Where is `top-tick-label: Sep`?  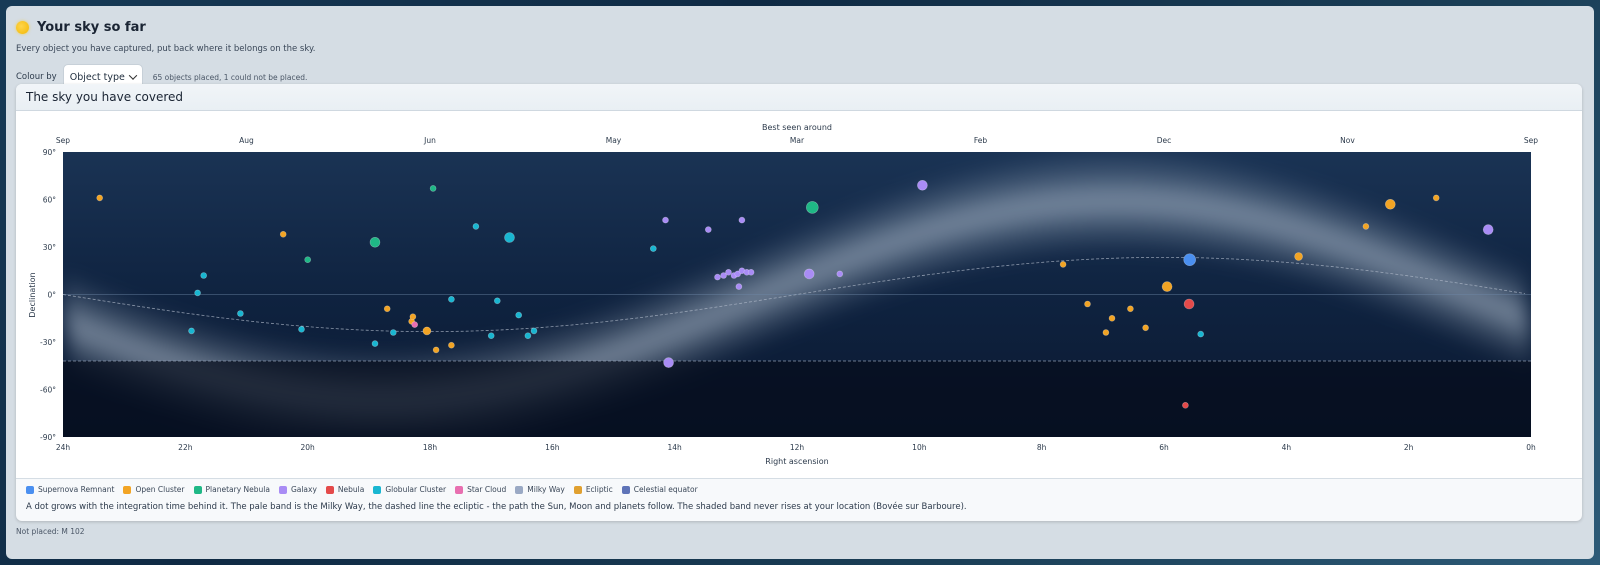 top-tick-label: Sep is located at coordinates (63, 140).